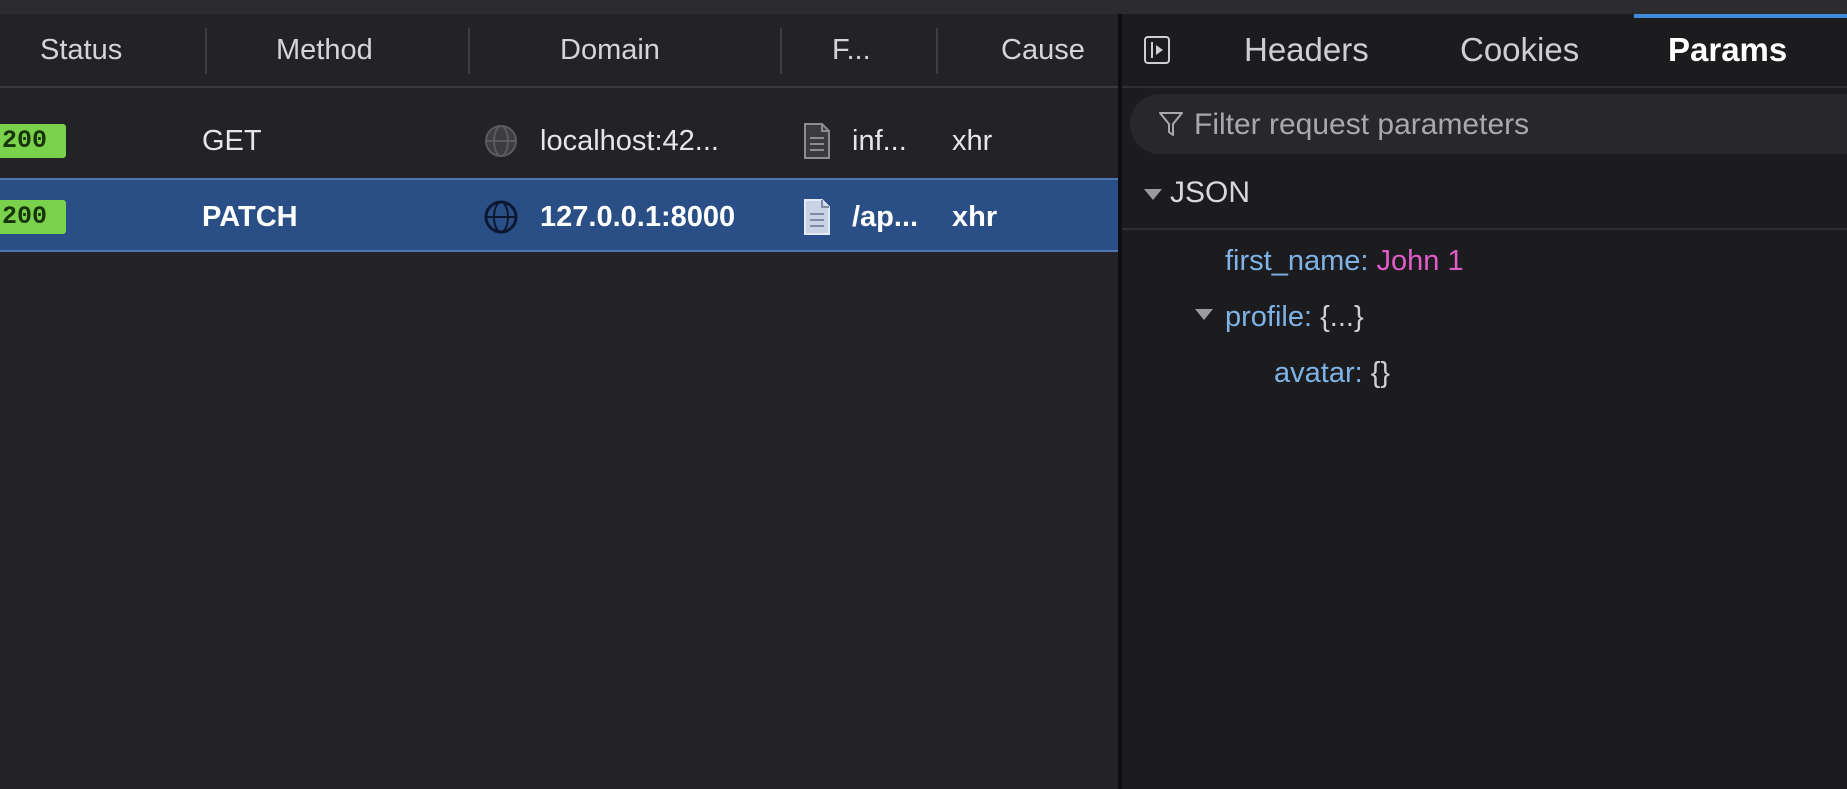 This screenshot has width=1847, height=789. I want to click on json-section-header: JSON, so click(1484, 196).